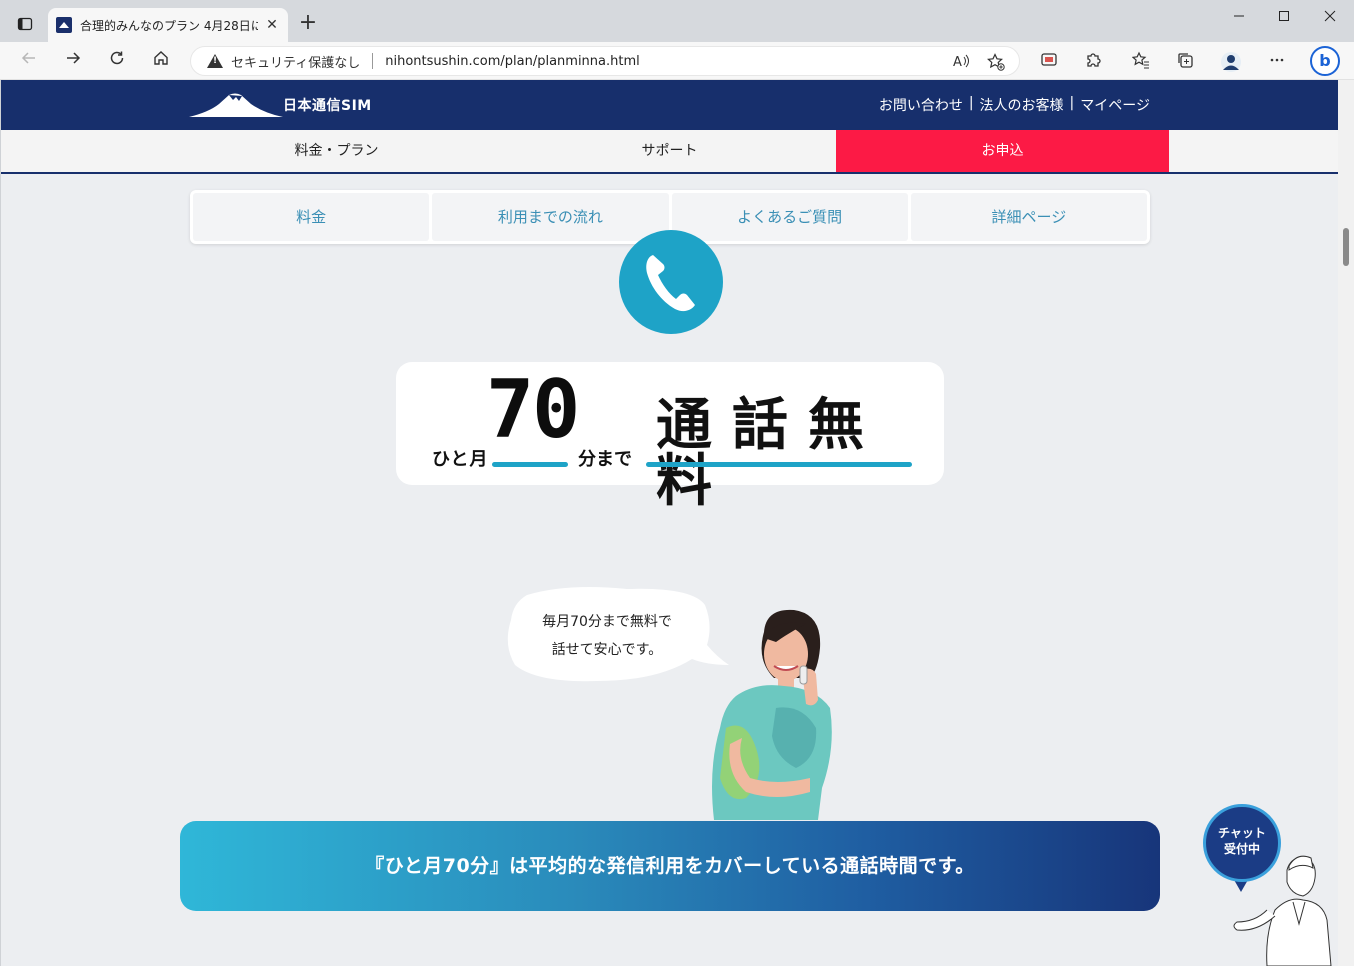 The width and height of the screenshot is (1354, 966). I want to click on browser-tab-active: 合理的みんなのプラン 4月28日に大 ✕, so click(168, 25).